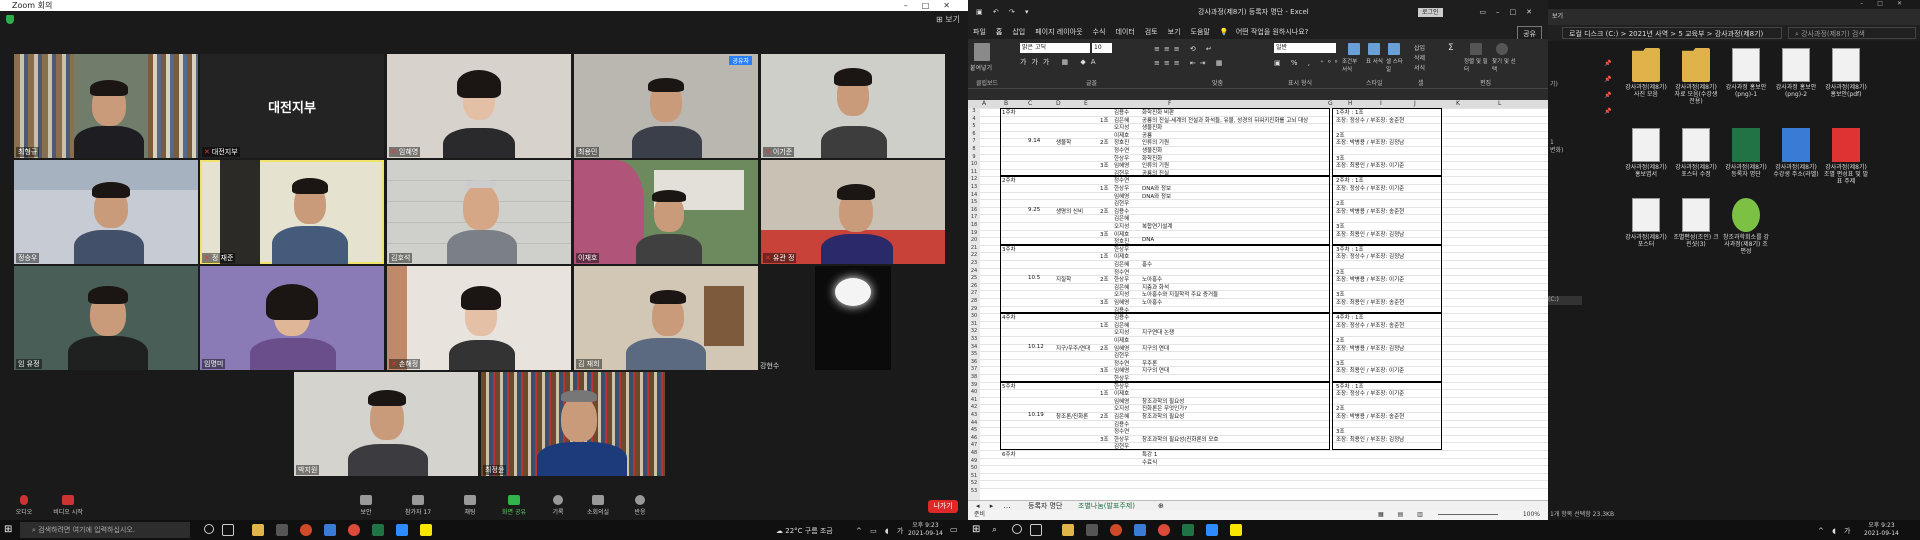 This screenshot has height=540, width=1920. What do you see at coordinates (1036, 415) in the screenshot?
I see `date-cell: 10.19` at bounding box center [1036, 415].